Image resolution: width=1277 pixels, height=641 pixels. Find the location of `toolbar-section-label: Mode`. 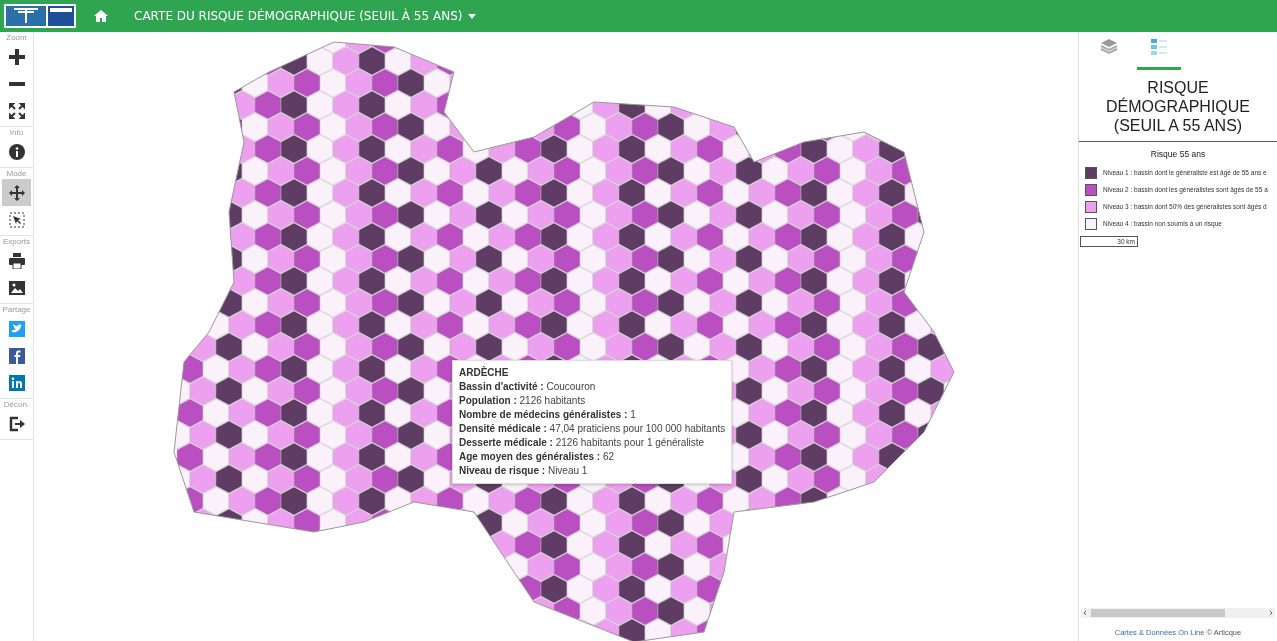

toolbar-section-label: Mode is located at coordinates (16, 174).